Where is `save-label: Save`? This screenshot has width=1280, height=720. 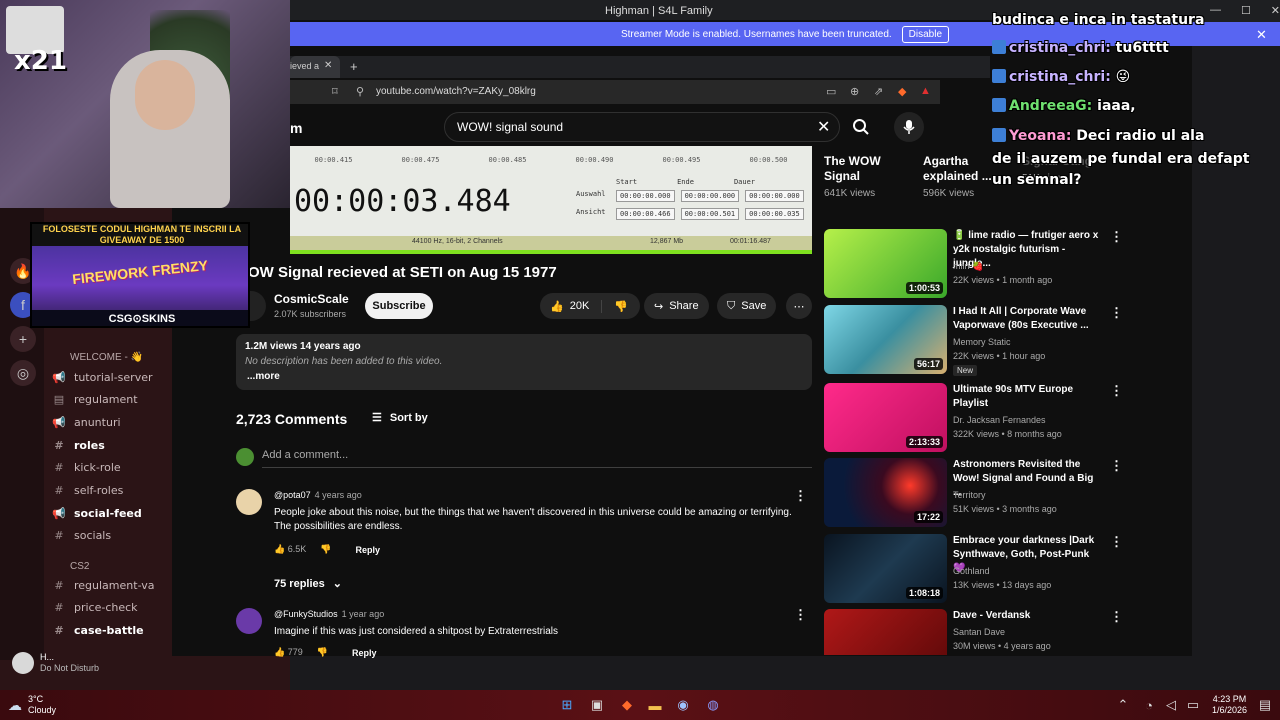 save-label: Save is located at coordinates (754, 306).